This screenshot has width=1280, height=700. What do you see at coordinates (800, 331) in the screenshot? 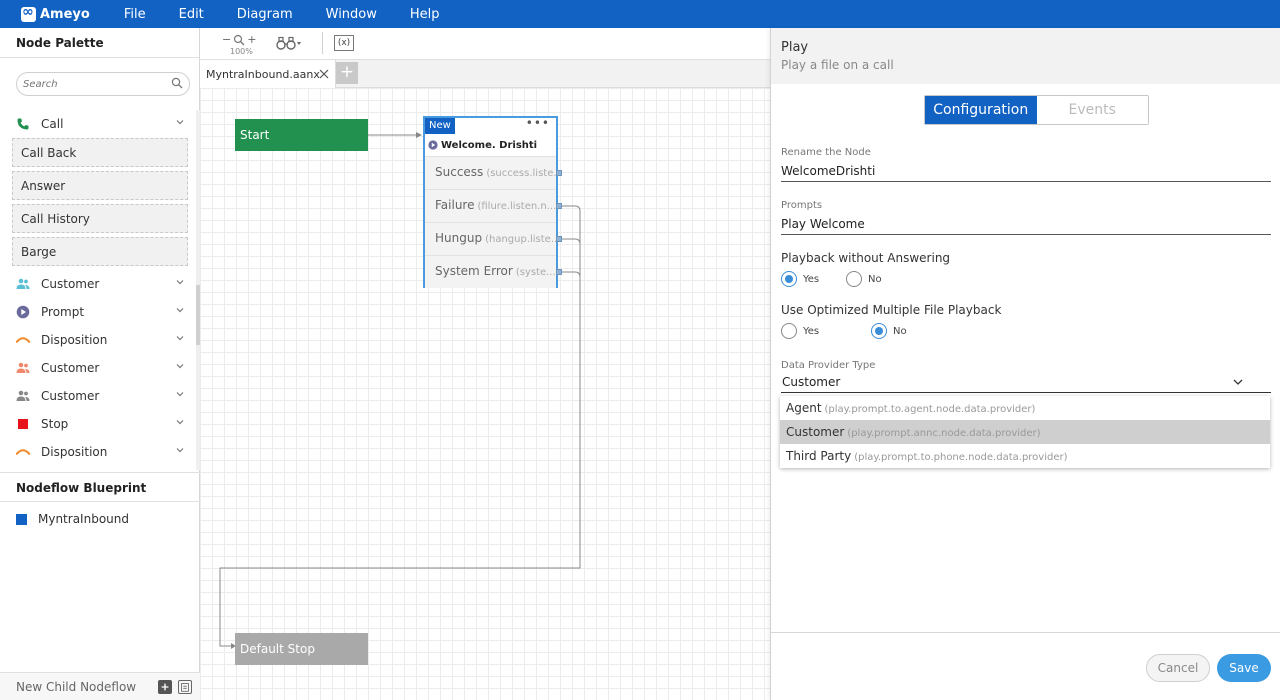
I see `optimized-yes-option: Yes` at bounding box center [800, 331].